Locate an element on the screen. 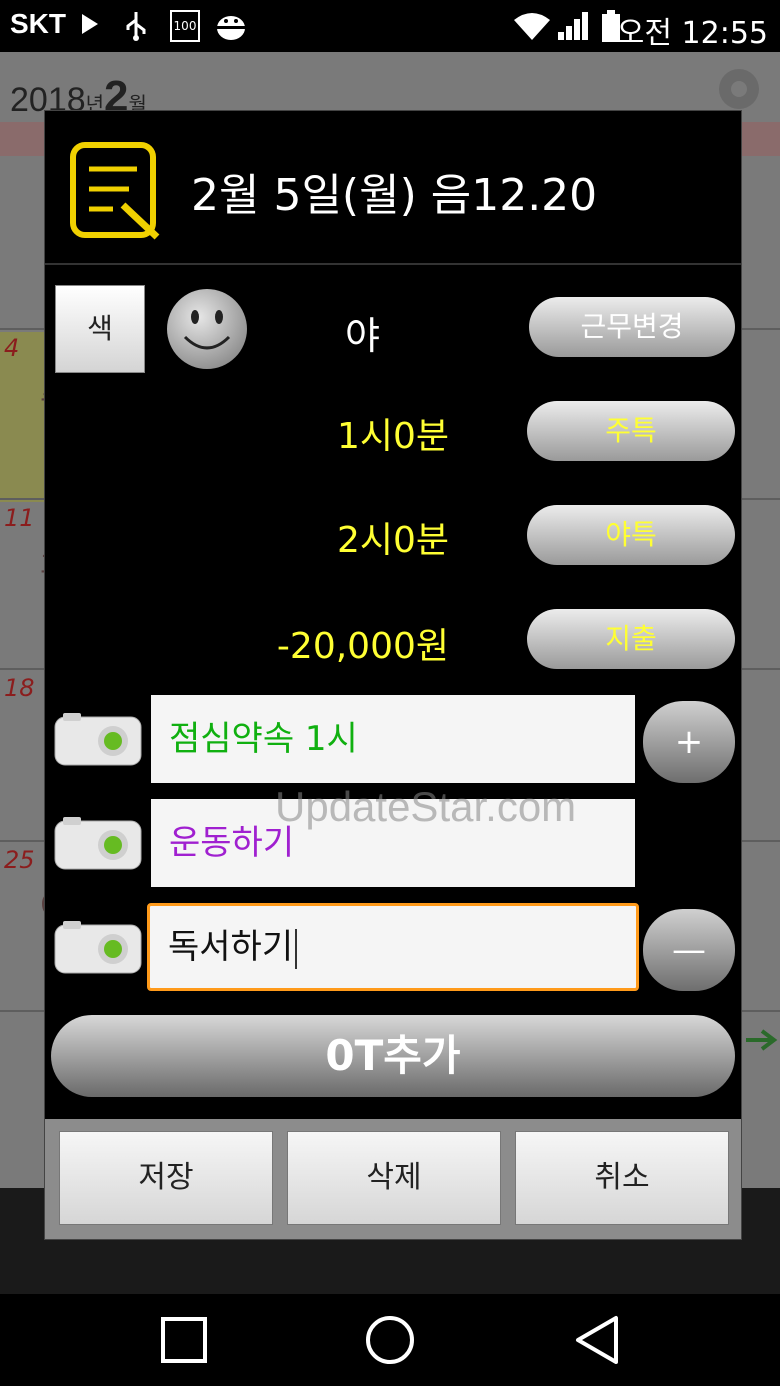 The height and width of the screenshot is (1386, 780). memo-field-3: 독서하기 is located at coordinates (393, 947).